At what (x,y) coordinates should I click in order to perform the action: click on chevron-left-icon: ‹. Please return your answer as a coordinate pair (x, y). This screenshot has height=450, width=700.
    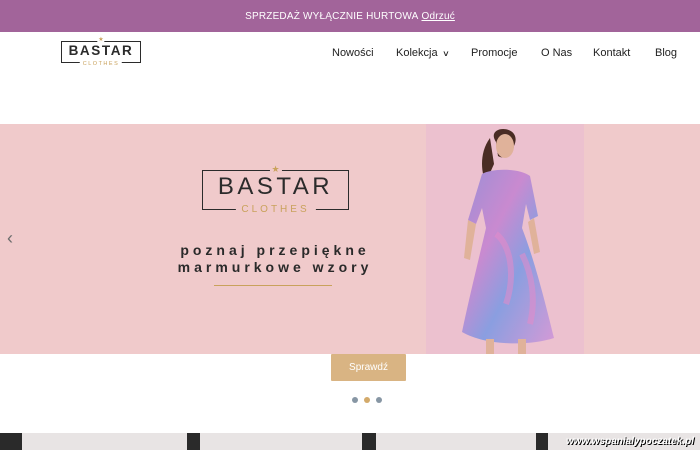
    Looking at the image, I should click on (10, 238).